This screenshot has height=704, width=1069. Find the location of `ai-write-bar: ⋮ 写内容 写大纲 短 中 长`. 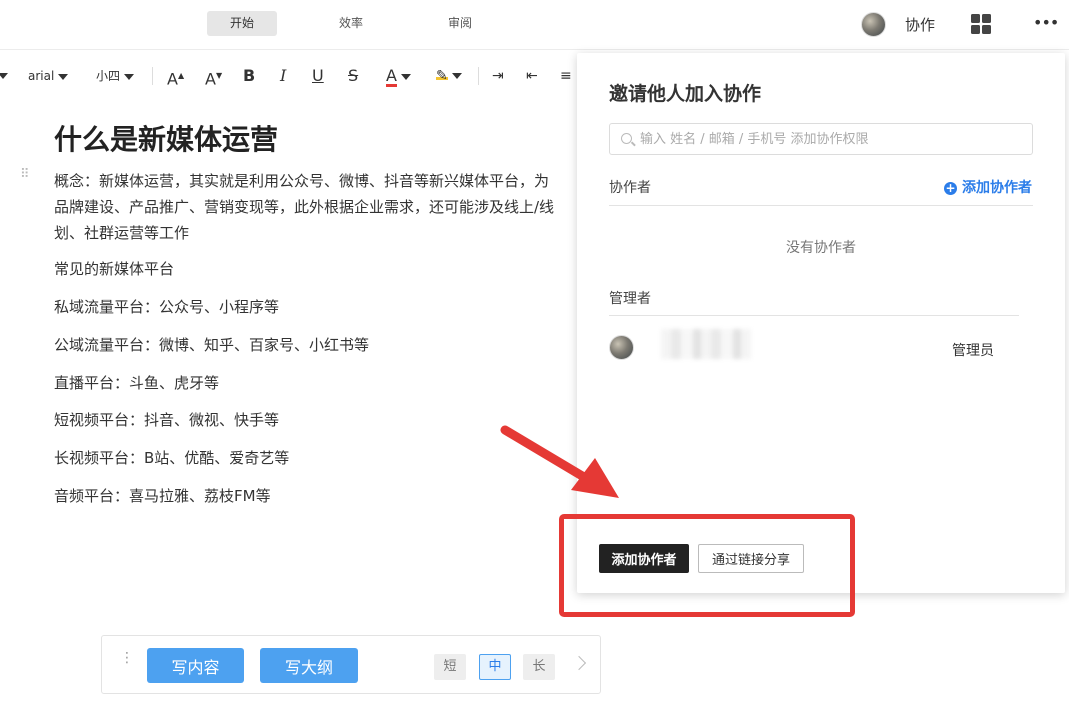

ai-write-bar: ⋮ 写内容 写大纲 短 中 长 is located at coordinates (351, 664).